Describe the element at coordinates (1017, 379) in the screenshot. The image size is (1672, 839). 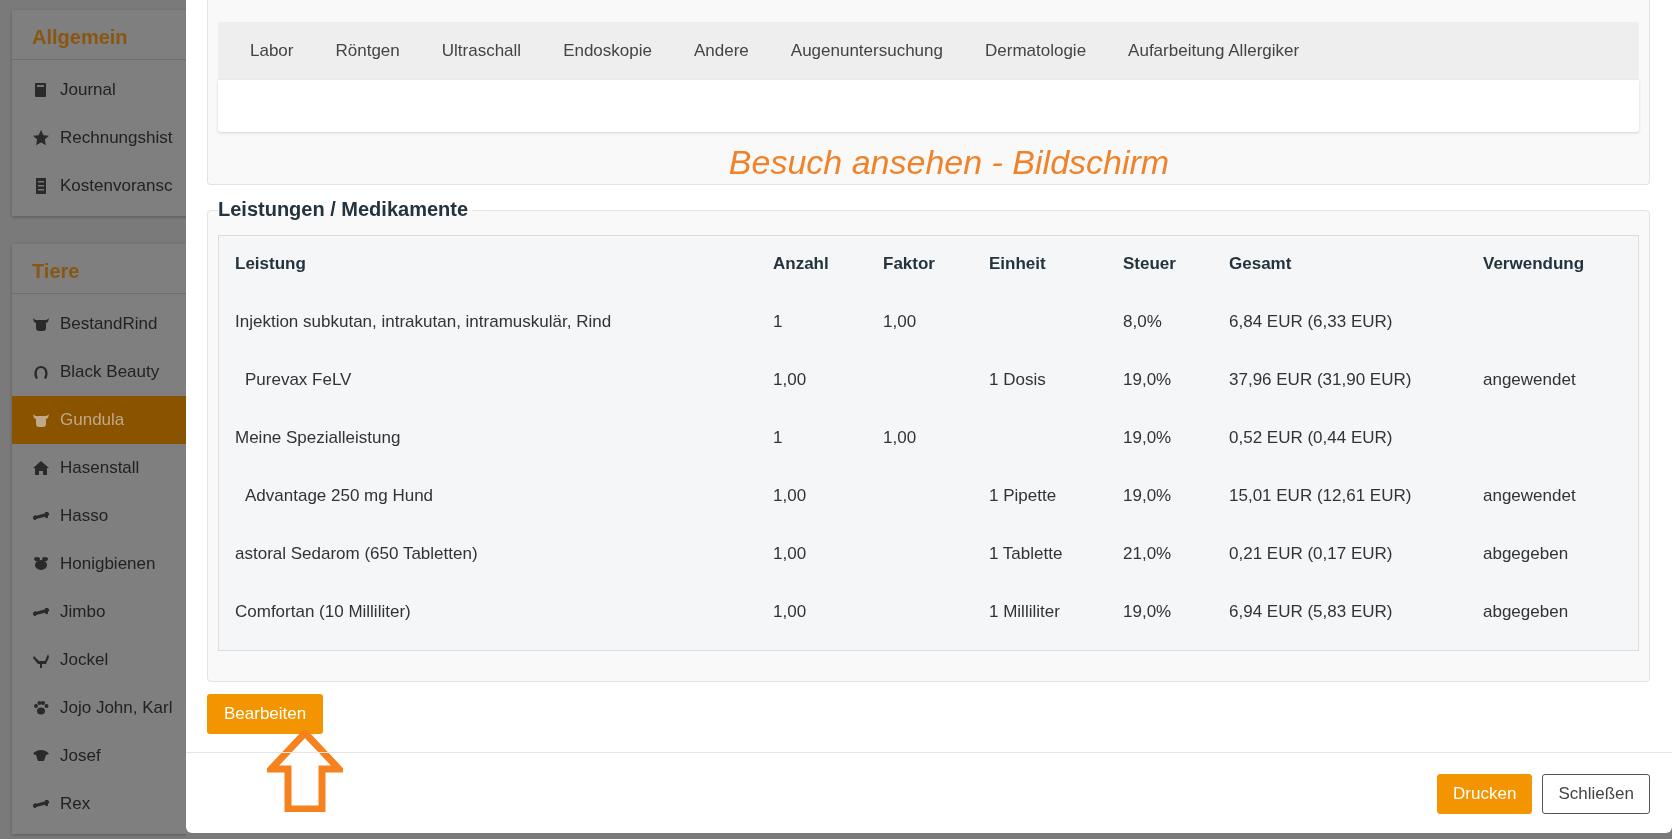
I see `table-cell: 1 Dosis` at that location.